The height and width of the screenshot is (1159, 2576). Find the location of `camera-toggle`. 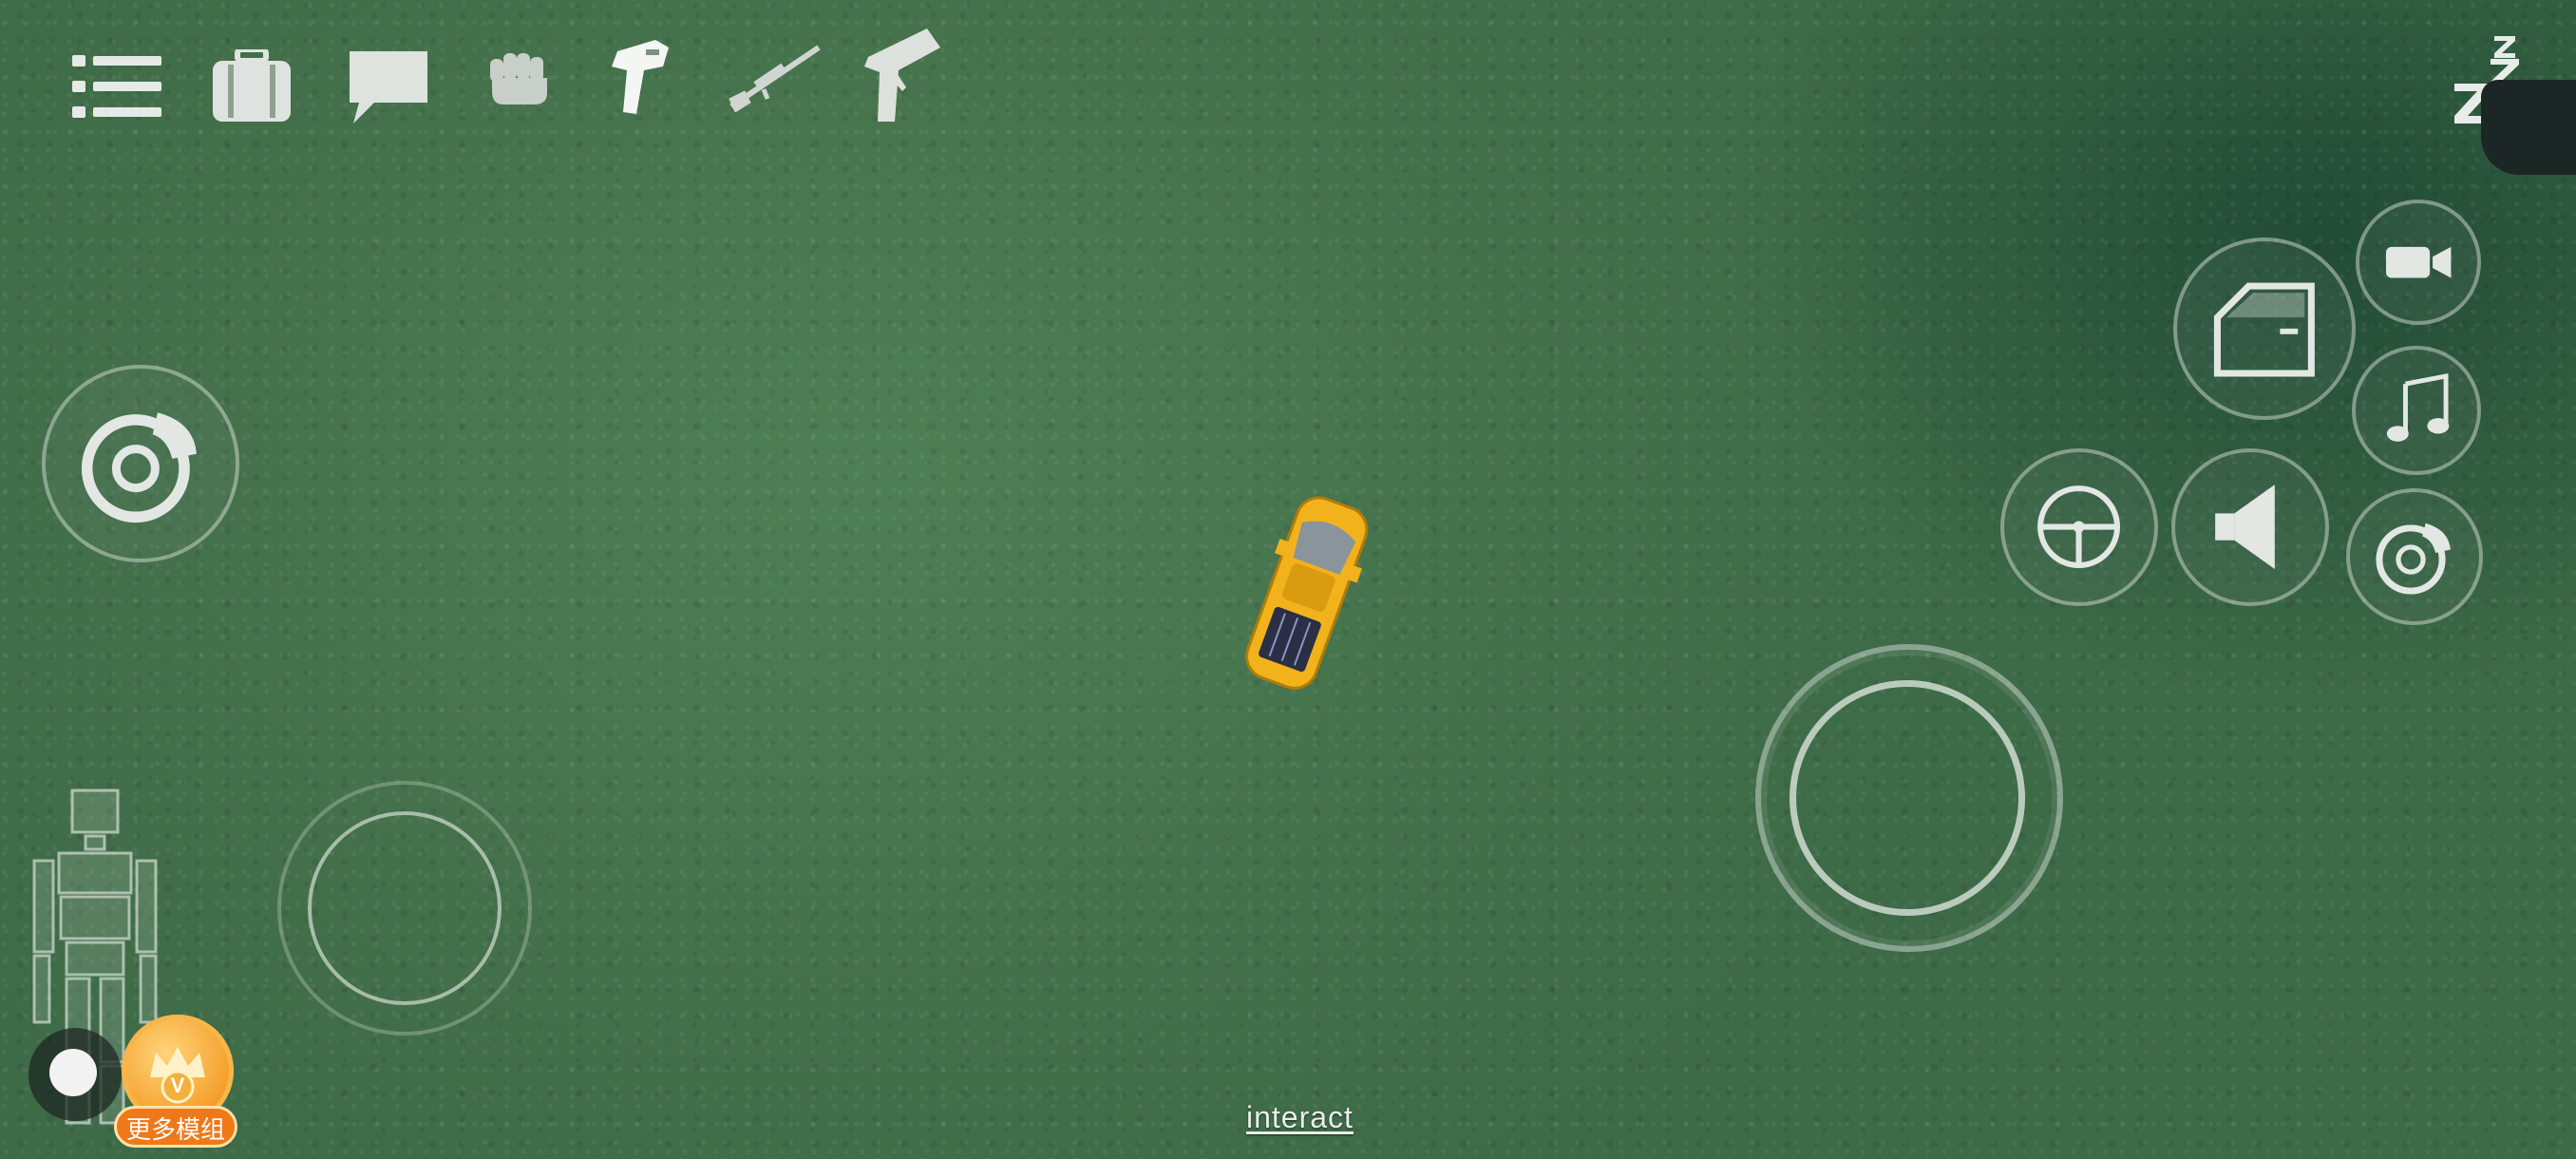

camera-toggle is located at coordinates (75, 1074).